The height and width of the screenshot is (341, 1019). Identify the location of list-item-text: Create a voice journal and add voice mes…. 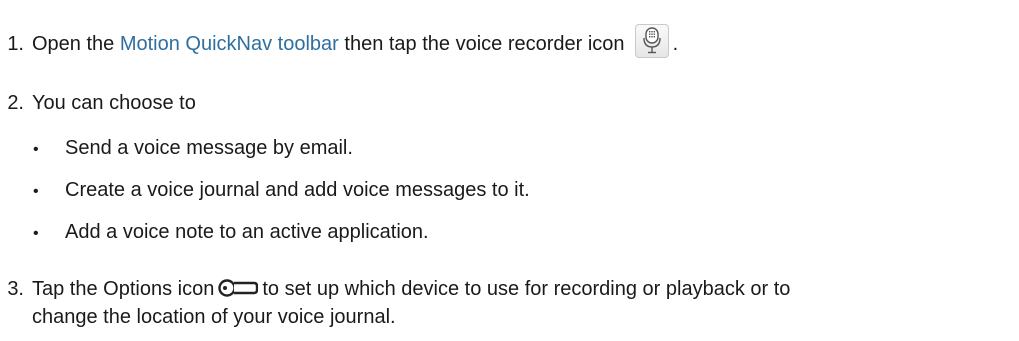
(297, 190).